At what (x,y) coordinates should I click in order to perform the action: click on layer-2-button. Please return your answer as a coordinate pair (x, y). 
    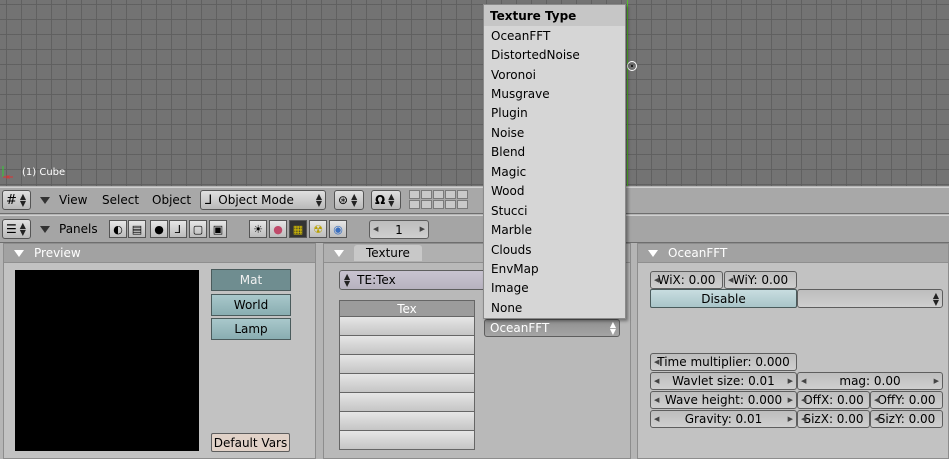
    Looking at the image, I should click on (426, 194).